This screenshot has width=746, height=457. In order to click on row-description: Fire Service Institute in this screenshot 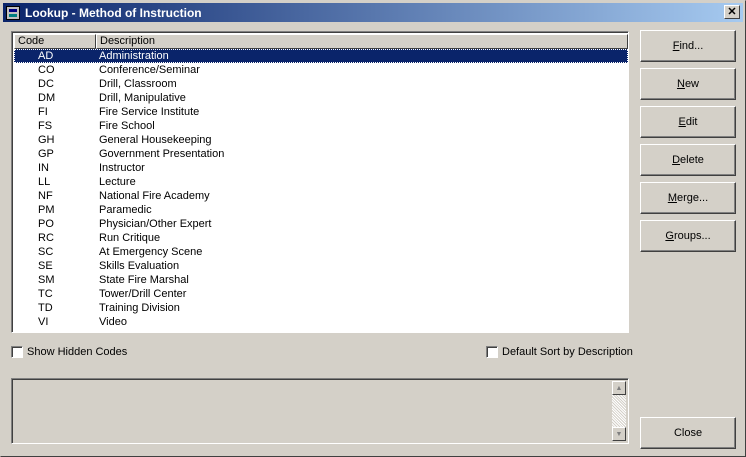, I will do `click(149, 112)`.